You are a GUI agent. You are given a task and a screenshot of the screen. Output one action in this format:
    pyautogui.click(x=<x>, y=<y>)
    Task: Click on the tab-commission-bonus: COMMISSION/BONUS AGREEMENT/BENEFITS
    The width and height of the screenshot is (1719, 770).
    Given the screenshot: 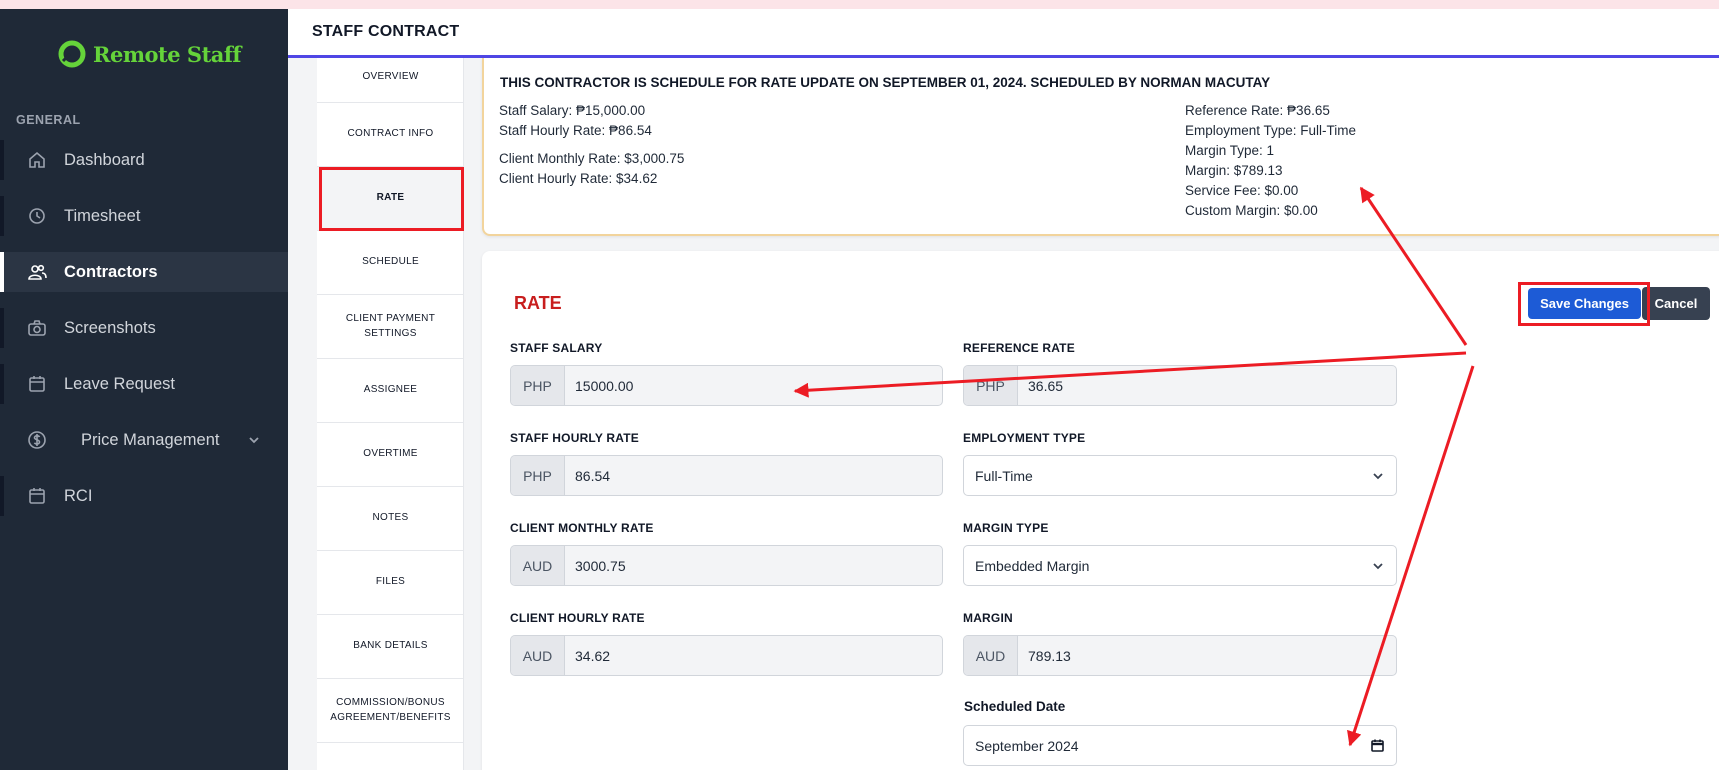 What is the action you would take?
    pyautogui.click(x=390, y=711)
    